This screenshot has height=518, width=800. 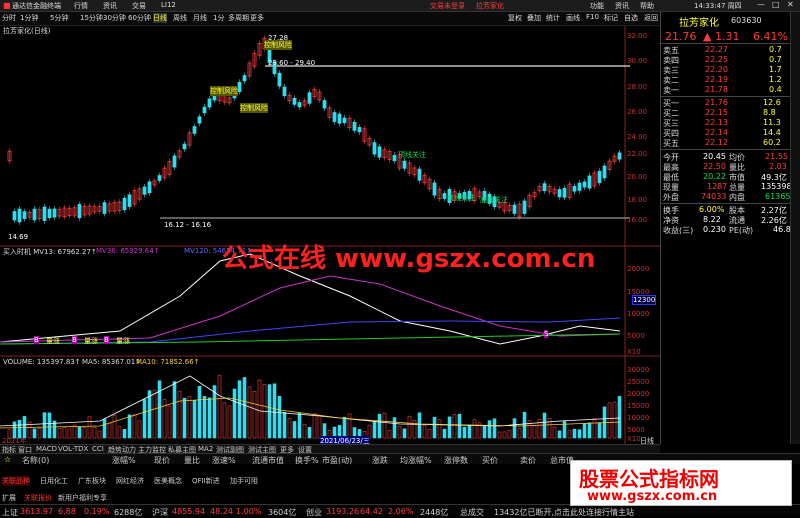 I want to click on ask-row-5: 卖五 22.27 0.7, so click(x=725, y=50).